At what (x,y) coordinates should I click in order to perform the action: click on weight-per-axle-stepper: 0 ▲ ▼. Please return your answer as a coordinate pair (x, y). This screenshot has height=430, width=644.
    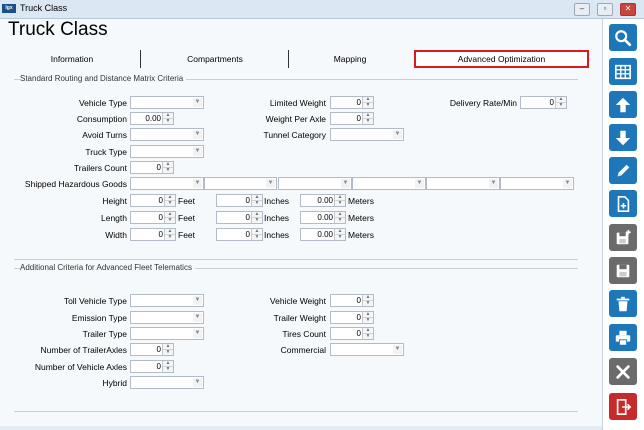
    Looking at the image, I should click on (352, 118).